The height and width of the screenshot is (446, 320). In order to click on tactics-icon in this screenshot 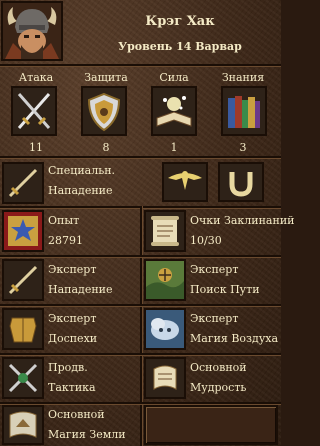, I will do `click(23, 378)`.